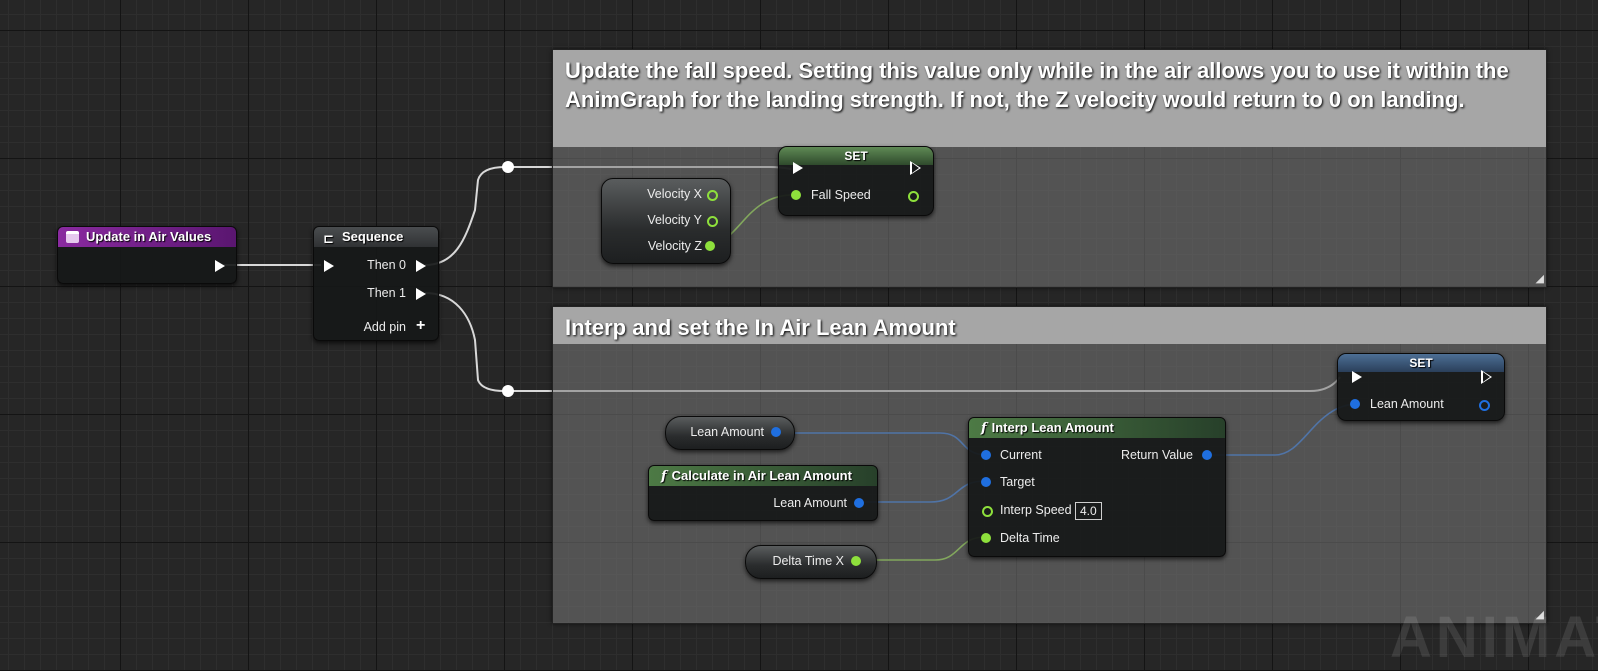 This screenshot has width=1598, height=671. Describe the element at coordinates (373, 236) in the screenshot. I see `sequence-node-title: Sequence` at that location.